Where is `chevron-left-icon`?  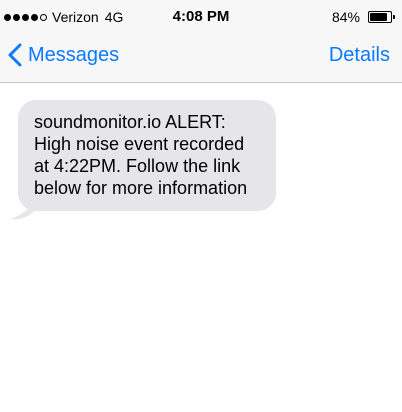
chevron-left-icon is located at coordinates (15, 55).